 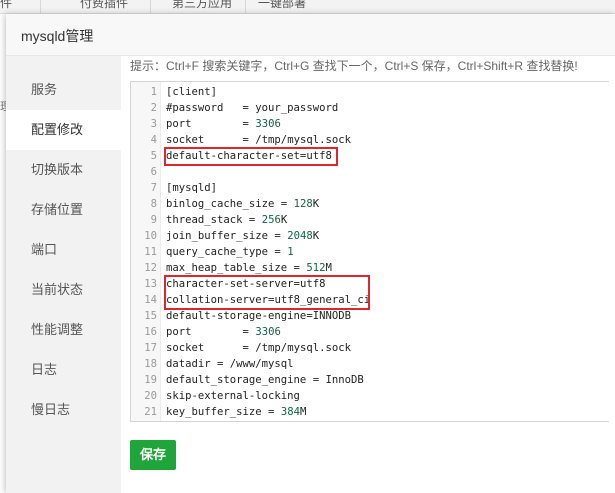 I want to click on background-tab-strip: 件 付费插件 第三方应用 一键部署, so click(x=307, y=7).